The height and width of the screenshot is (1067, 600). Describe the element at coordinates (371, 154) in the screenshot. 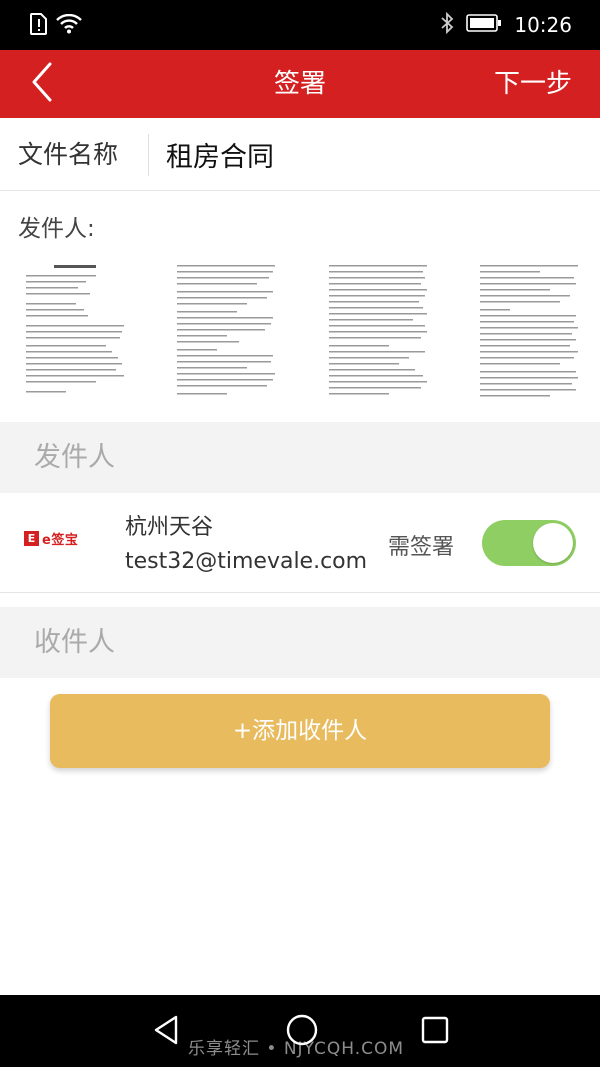

I see `file-name-input` at that location.